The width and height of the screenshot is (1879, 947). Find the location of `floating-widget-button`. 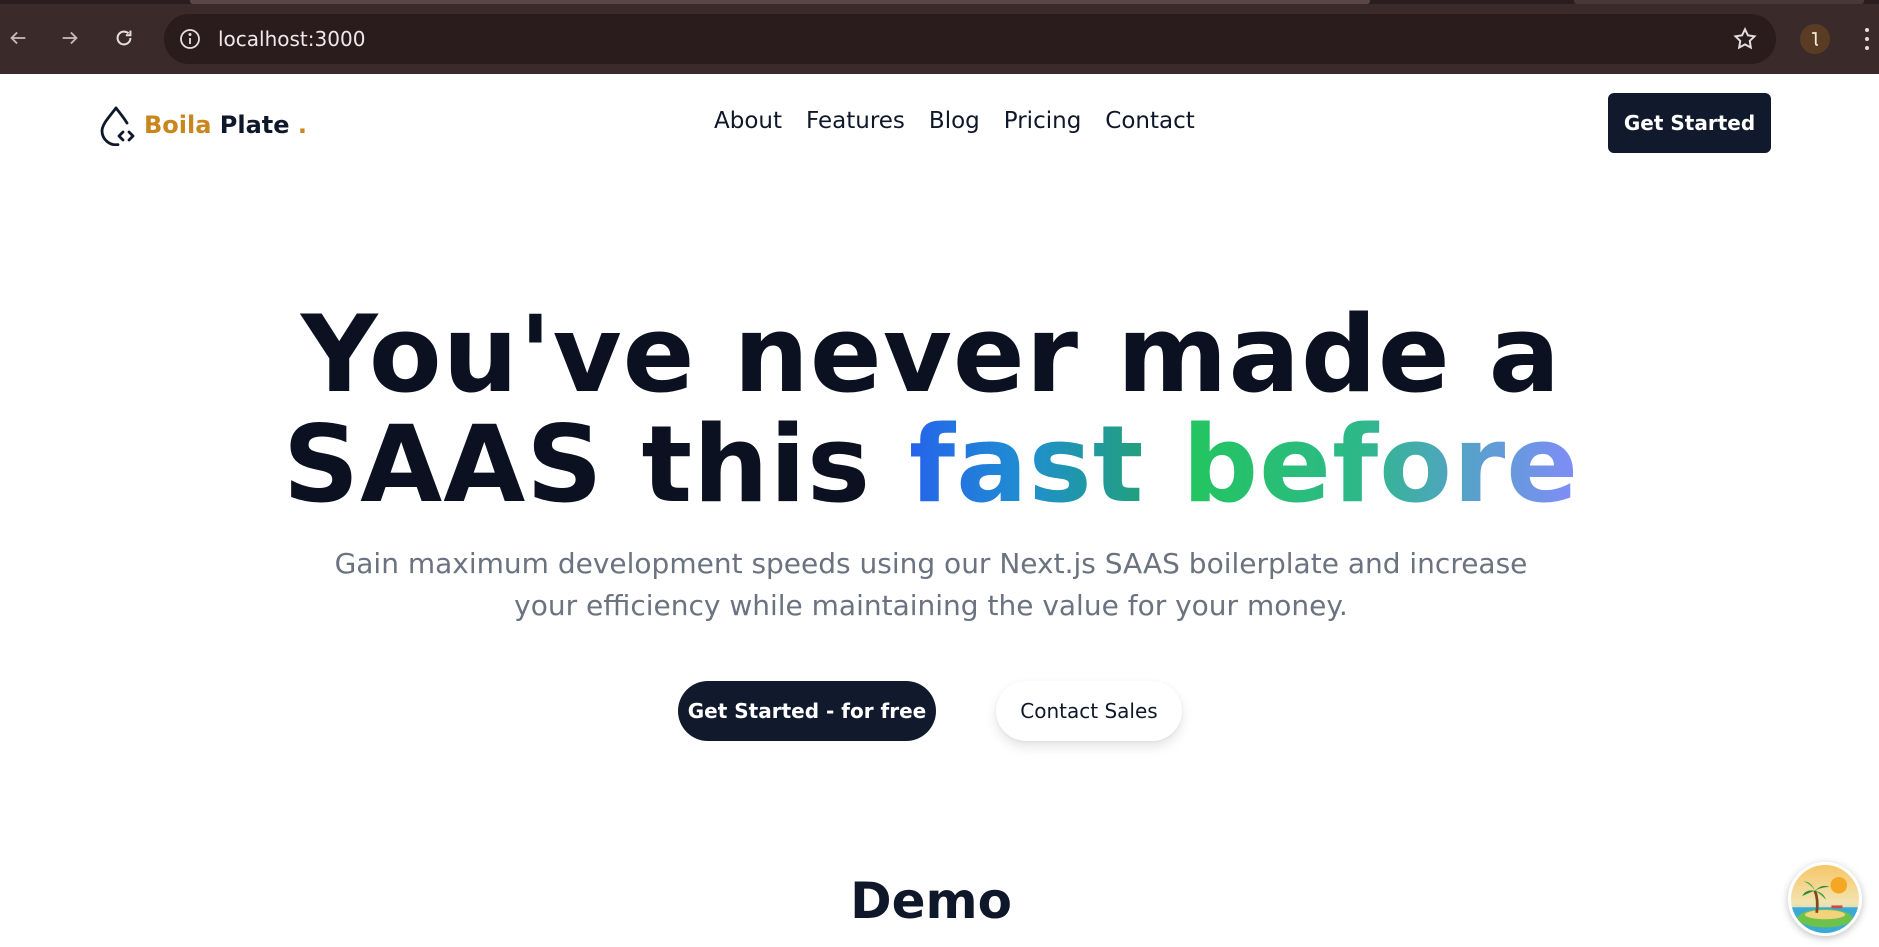

floating-widget-button is located at coordinates (1825, 899).